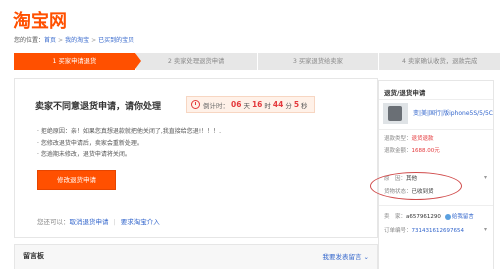 Image resolution: width=500 pixels, height=269 pixels. I want to click on breadcrumb-my-taobao: 我的淘宝, so click(77, 40).